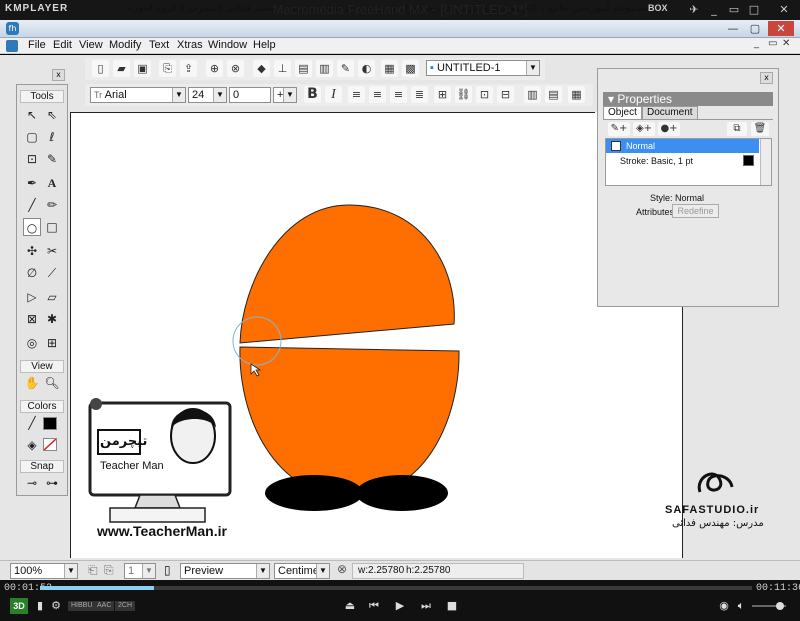  I want to click on menu-xtras: Xtras, so click(190, 45).